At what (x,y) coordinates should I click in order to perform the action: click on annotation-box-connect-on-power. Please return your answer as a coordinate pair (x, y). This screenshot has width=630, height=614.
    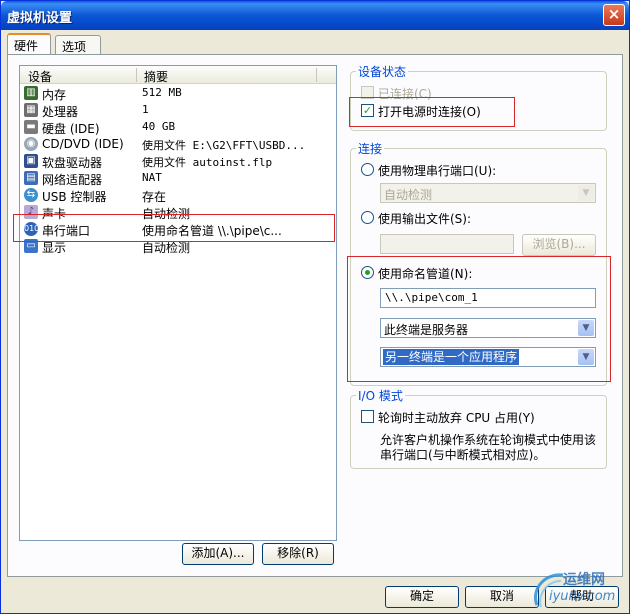
    Looking at the image, I should click on (432, 112).